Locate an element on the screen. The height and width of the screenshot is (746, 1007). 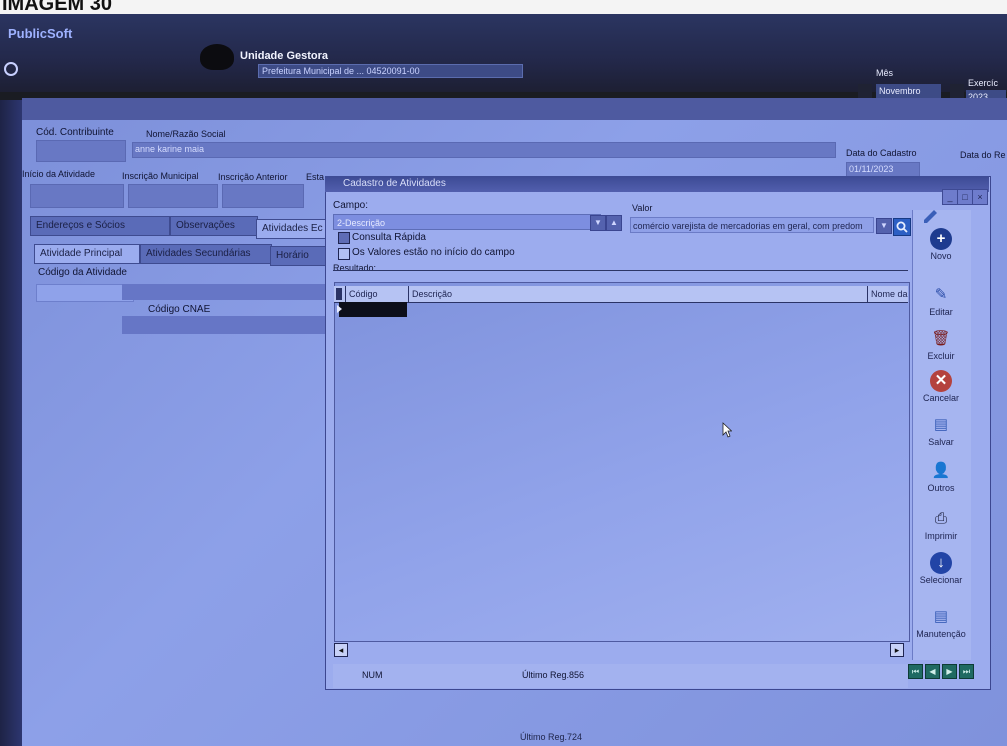
toolbar-button-salvar: ▤ Salvar is located at coordinates (941, 430).